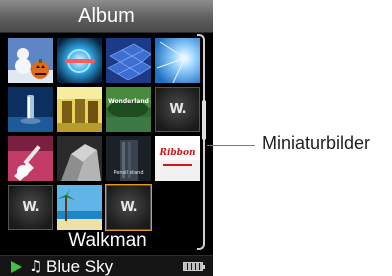  I want to click on screen-title: Album, so click(106, 16).